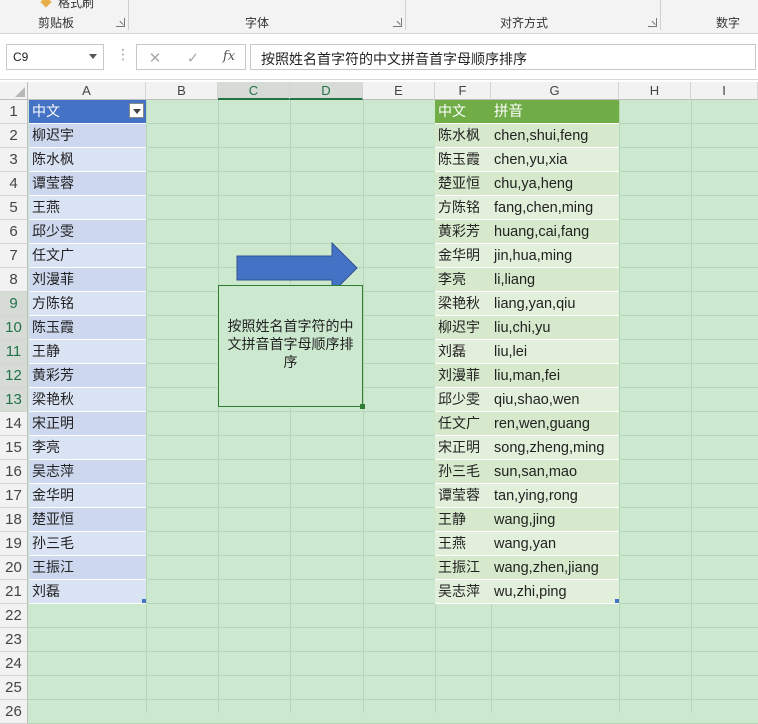  Describe the element at coordinates (14, 304) in the screenshot. I see `row-header-9: 9` at that location.